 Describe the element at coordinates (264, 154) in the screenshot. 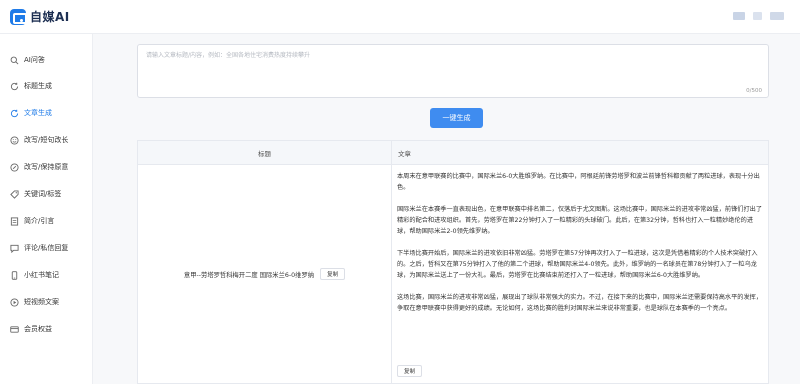

I see `column-header-title: 标题` at that location.